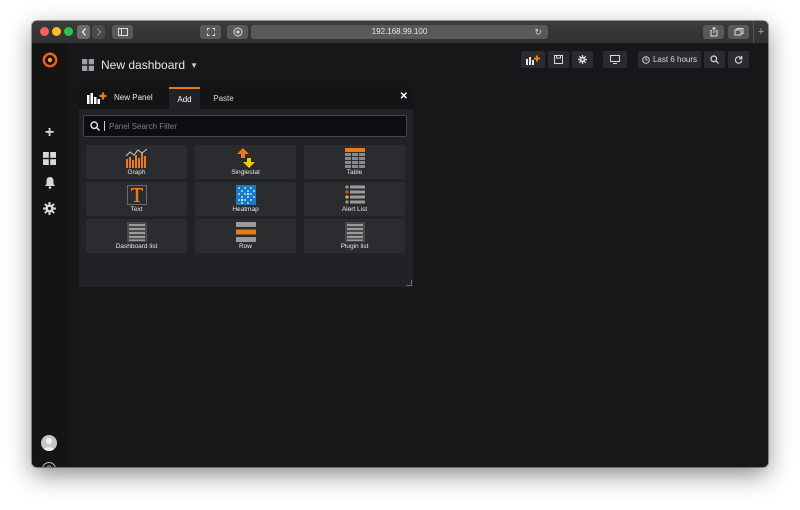 This screenshot has height=510, width=800. I want to click on new-tab-button: +, so click(760, 32).